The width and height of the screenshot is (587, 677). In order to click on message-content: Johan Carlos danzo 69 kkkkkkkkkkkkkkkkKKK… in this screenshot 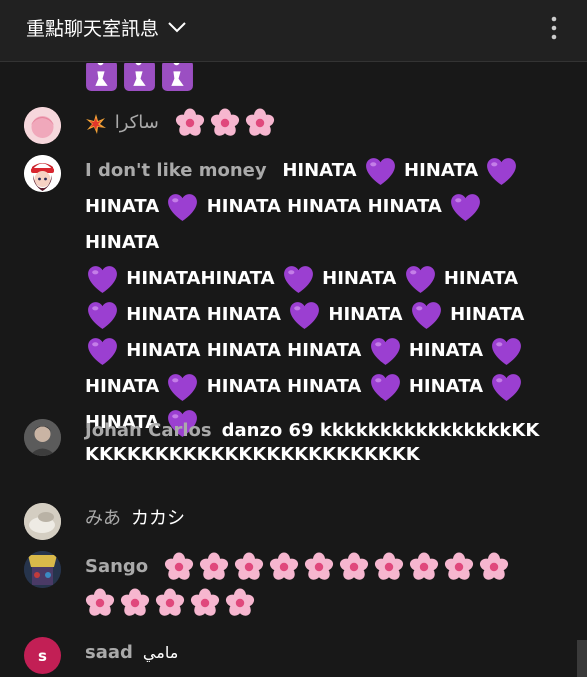, I will do `click(316, 443)`.